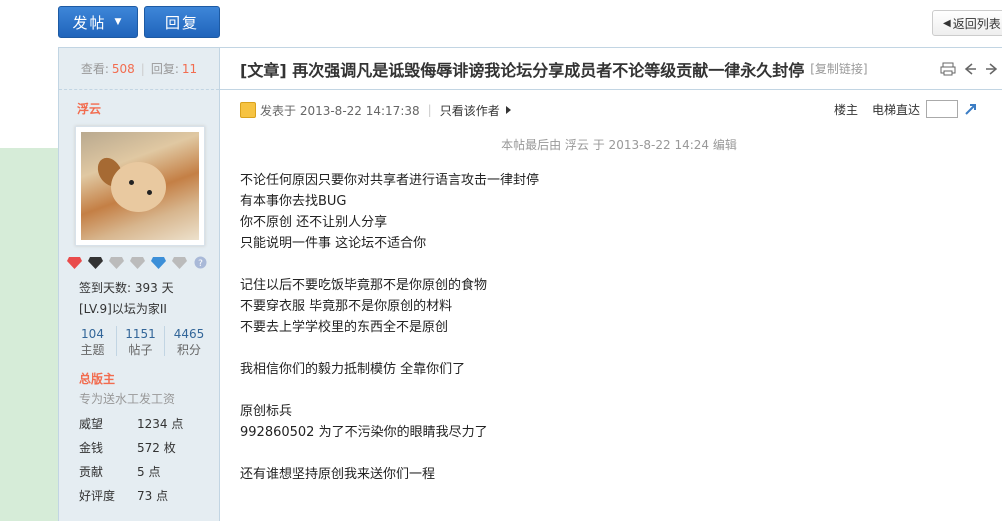 This screenshot has height=521, width=1002. What do you see at coordinates (189, 341) in the screenshot?
I see `points-count: 4465 积分` at bounding box center [189, 341].